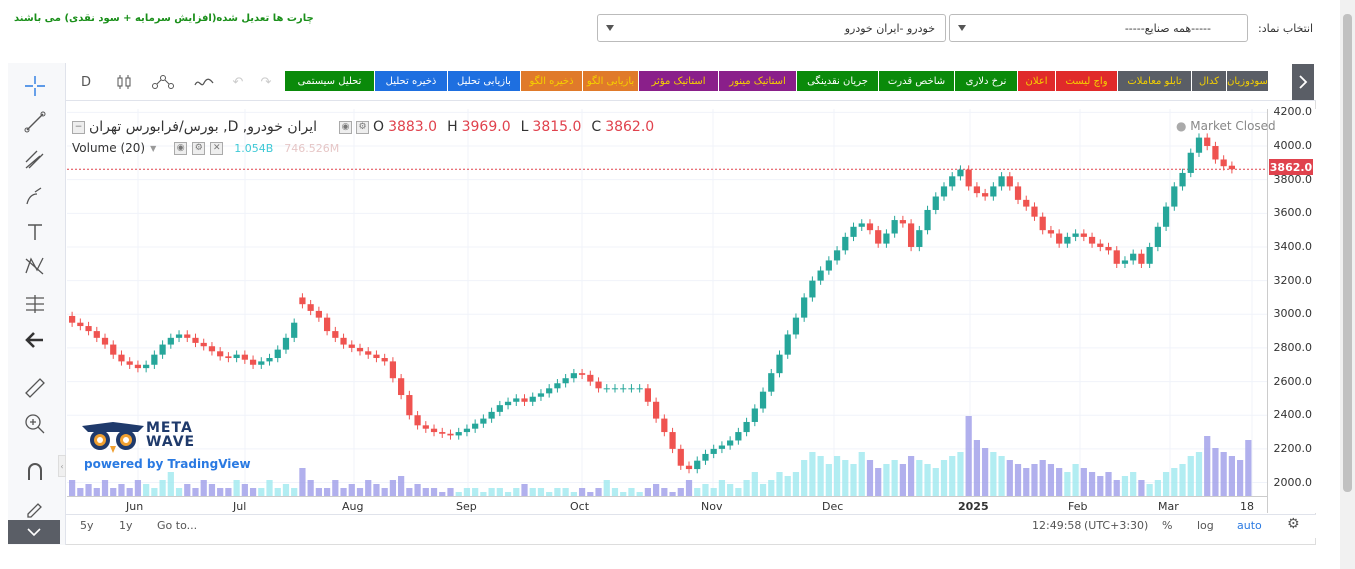 The height and width of the screenshot is (569, 1355). I want to click on chip-10: اعلان, so click(1037, 81).